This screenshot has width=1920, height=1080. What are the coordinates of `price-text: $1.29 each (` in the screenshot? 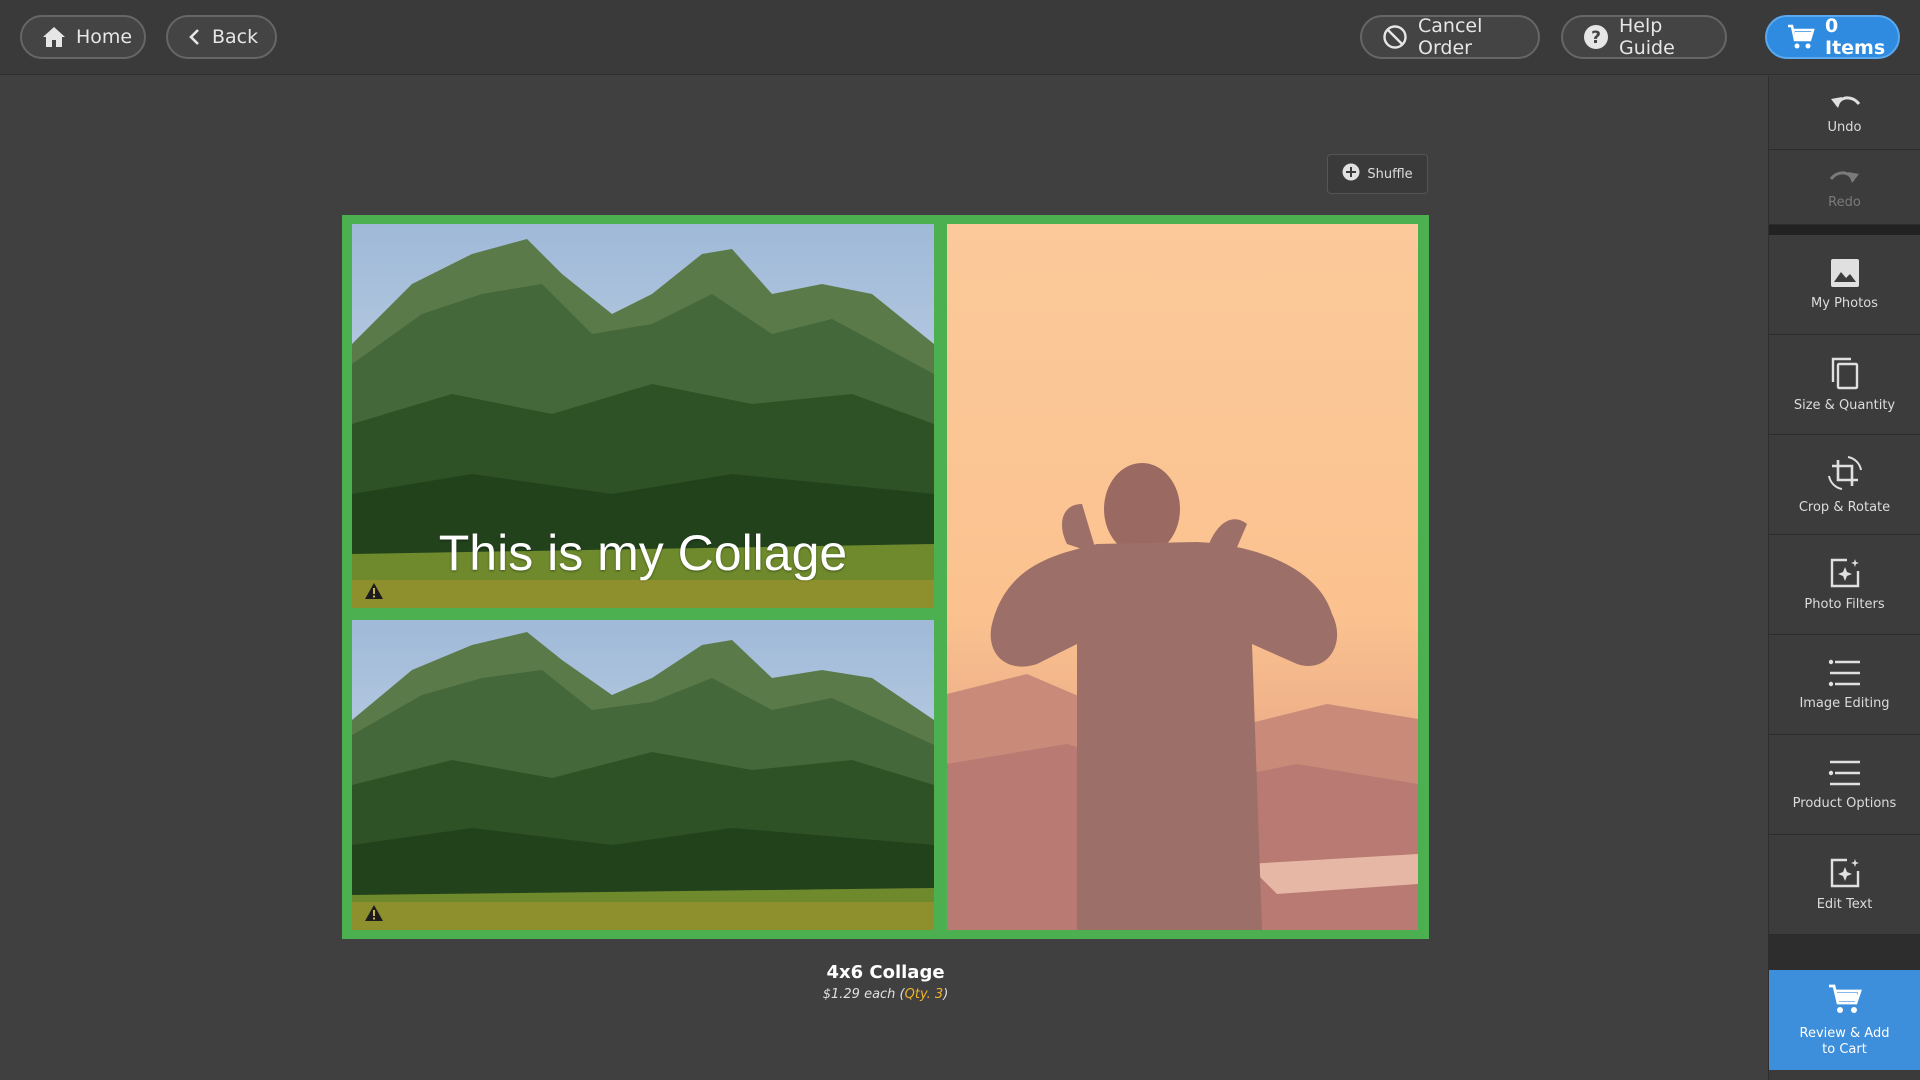 It's located at (863, 994).